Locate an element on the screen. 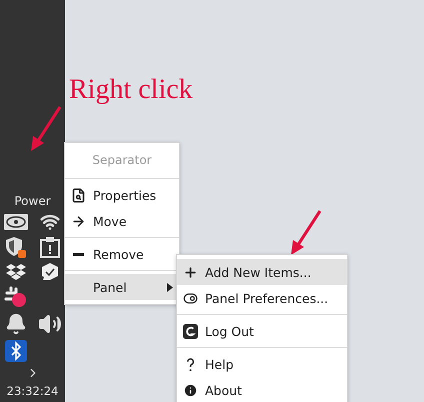 The height and width of the screenshot is (402, 424). arrow-right-icon is located at coordinates (78, 221).